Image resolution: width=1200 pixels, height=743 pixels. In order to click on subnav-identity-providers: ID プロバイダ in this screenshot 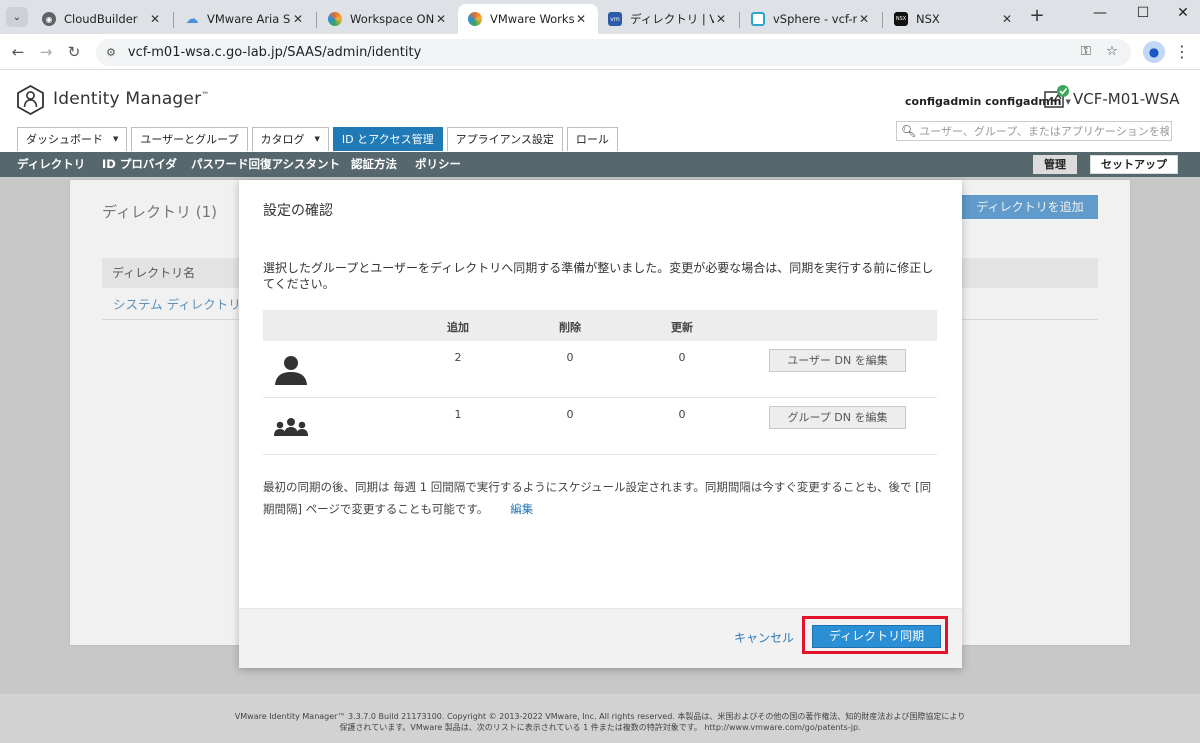, I will do `click(139, 164)`.